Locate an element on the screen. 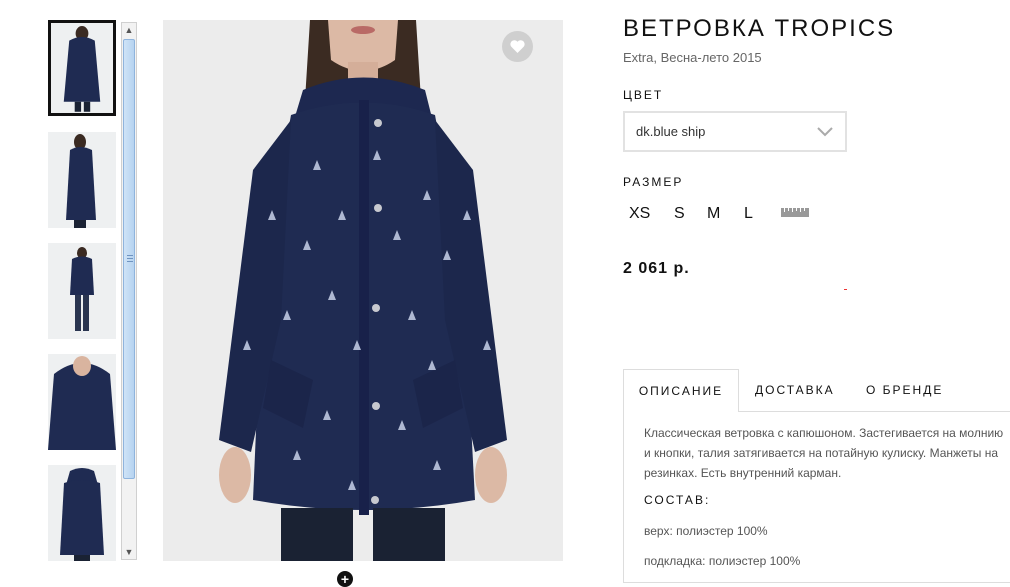 Image resolution: width=1010 pixels, height=587 pixels. size-option-l: L is located at coordinates (748, 214).